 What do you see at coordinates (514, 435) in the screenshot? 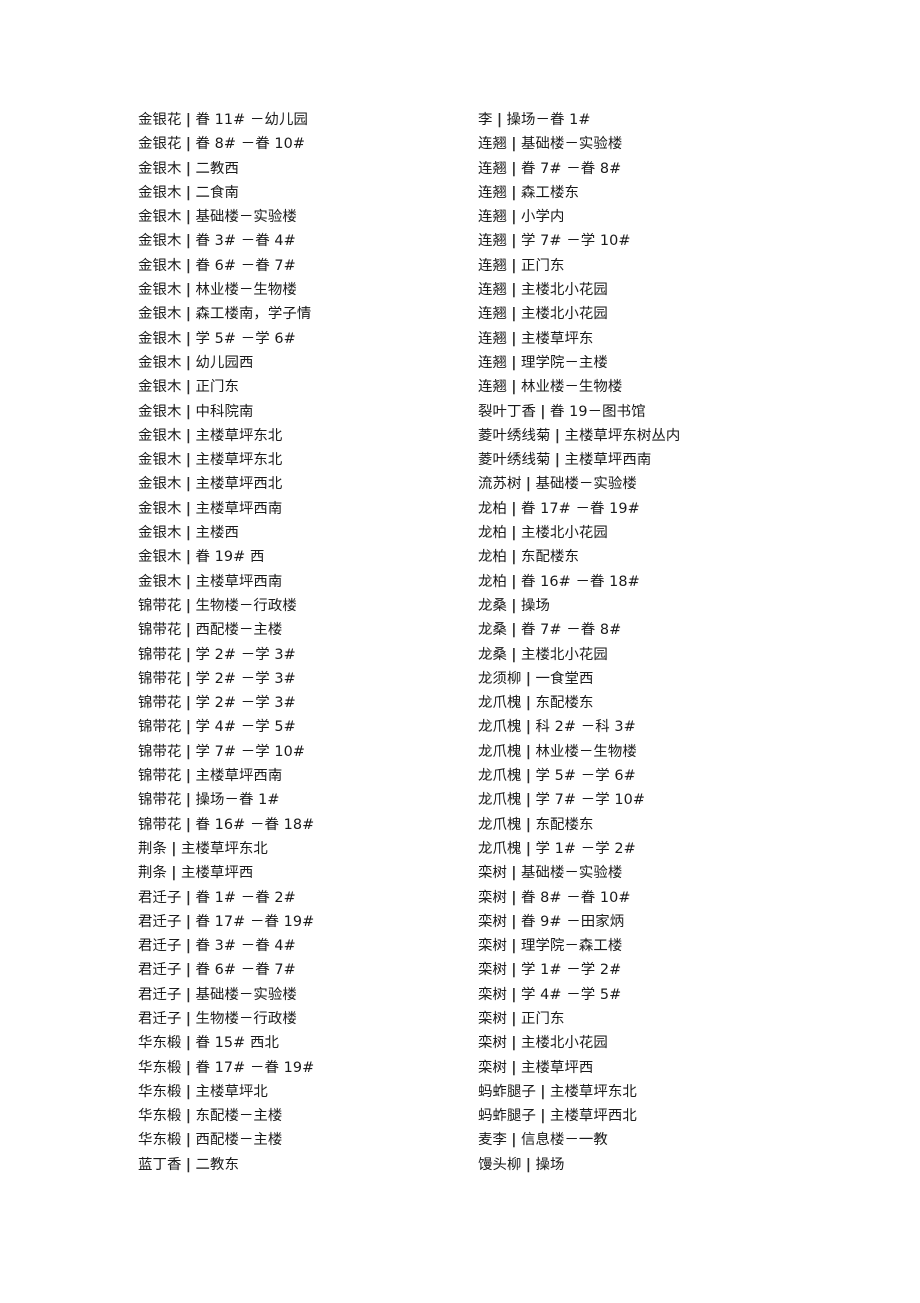
I see `plant-name: 菱叶绣线菊` at bounding box center [514, 435].